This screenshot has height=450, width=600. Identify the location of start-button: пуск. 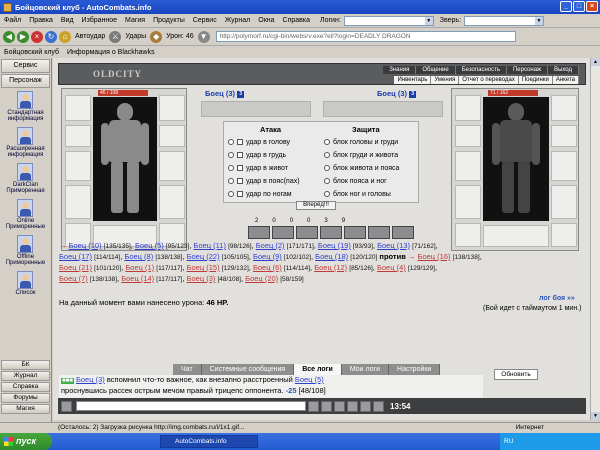
(26, 441).